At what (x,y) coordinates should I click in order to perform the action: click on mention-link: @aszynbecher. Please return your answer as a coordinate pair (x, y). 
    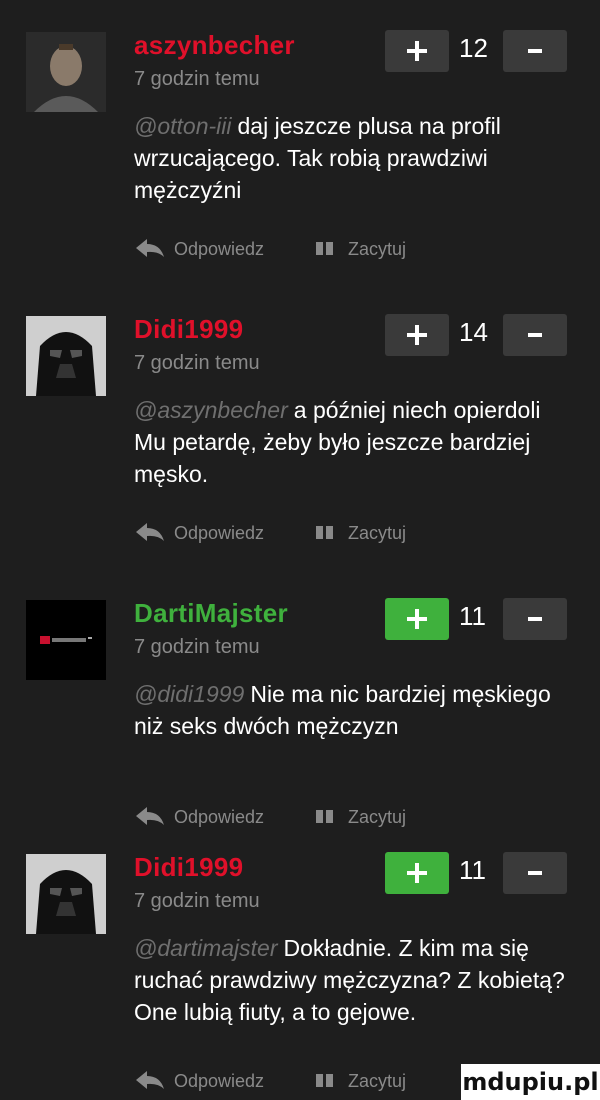
    Looking at the image, I should click on (211, 410).